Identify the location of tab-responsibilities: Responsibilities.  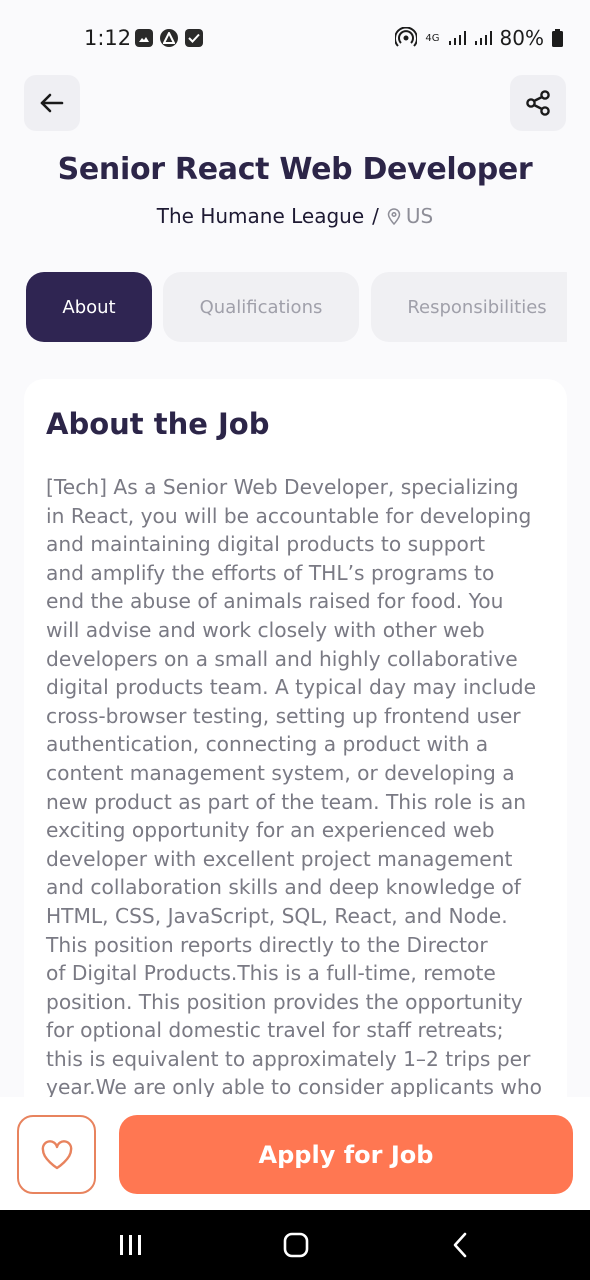
(469, 307).